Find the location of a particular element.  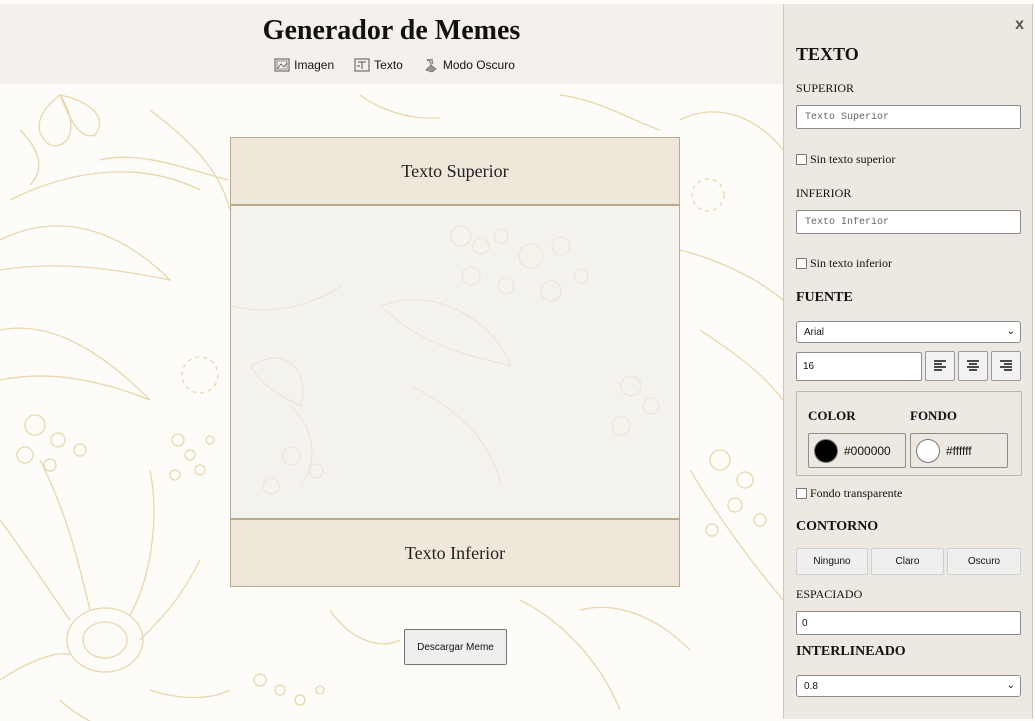

color-heading: COLOR is located at coordinates (832, 415).